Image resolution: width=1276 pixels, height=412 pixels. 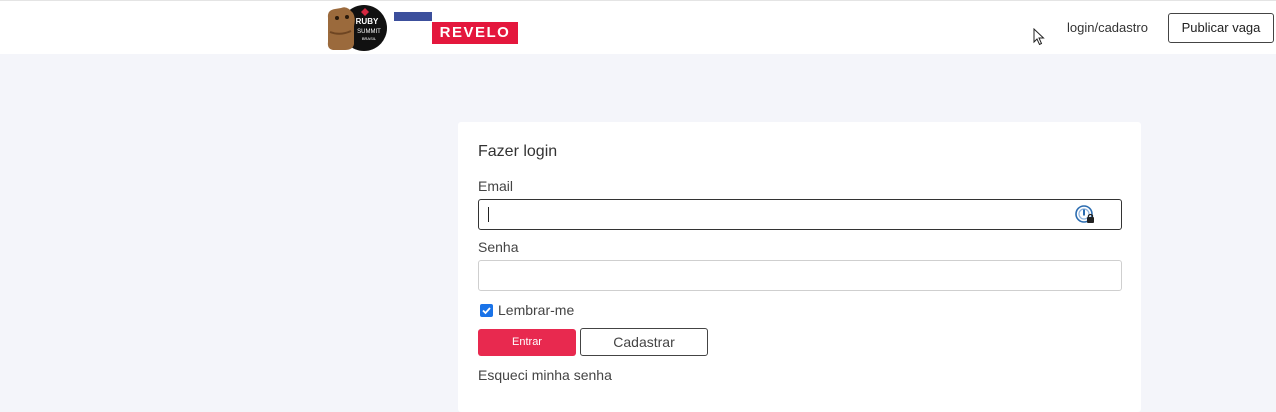 What do you see at coordinates (496, 186) in the screenshot?
I see `email-label: Email` at bounding box center [496, 186].